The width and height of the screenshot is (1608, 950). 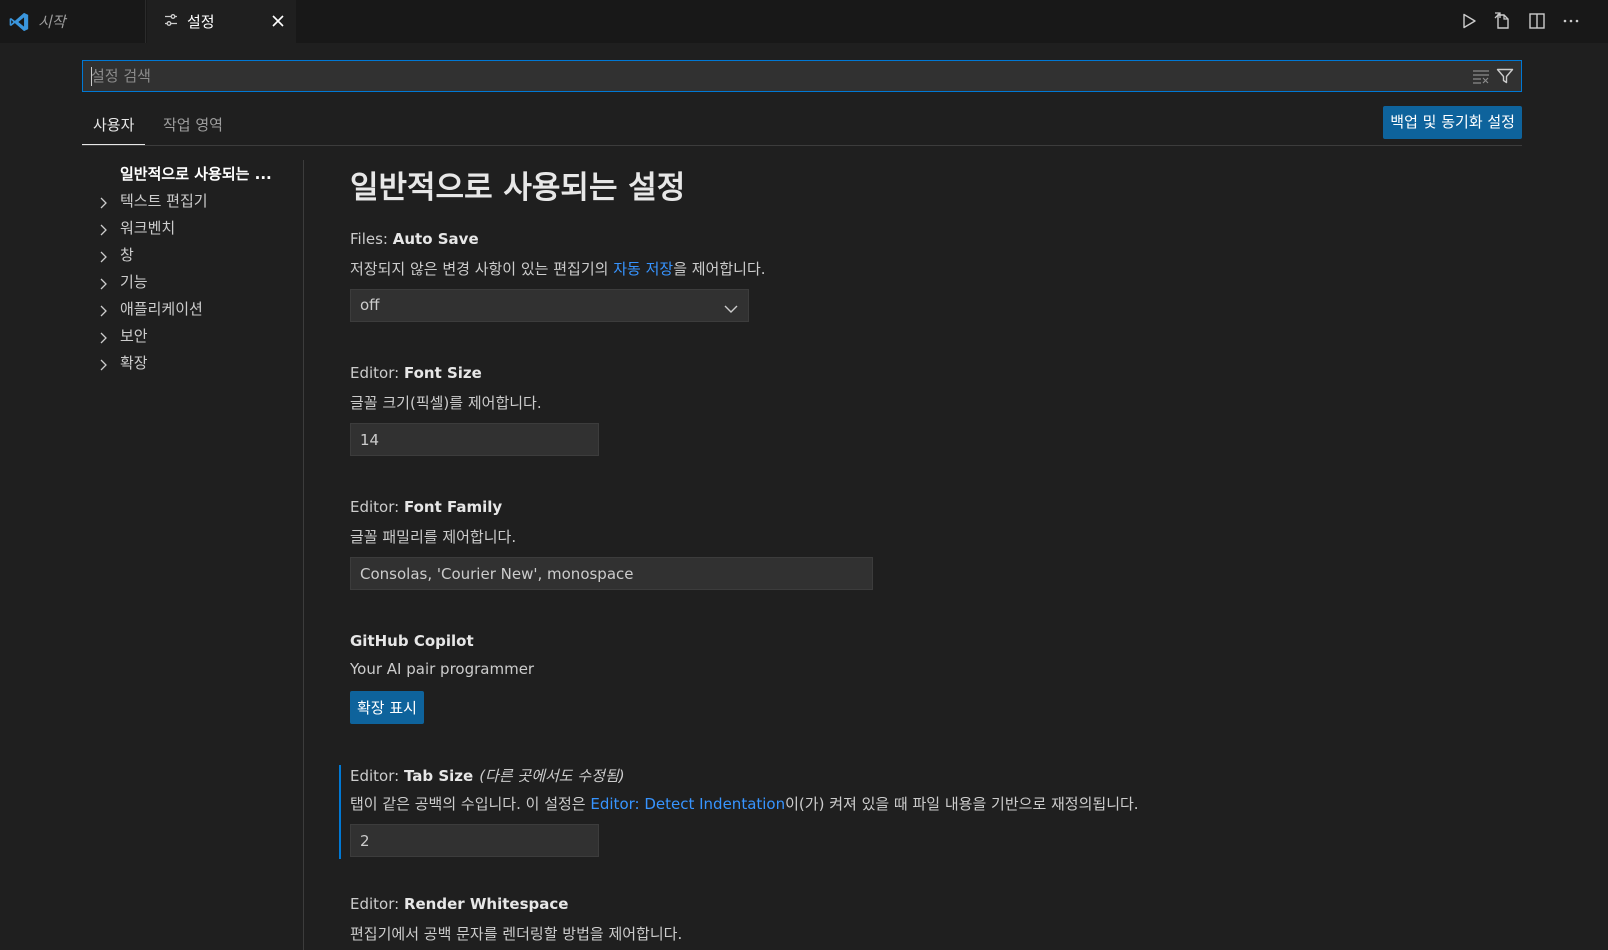 I want to click on setting-name: Auto Save, so click(x=435, y=239).